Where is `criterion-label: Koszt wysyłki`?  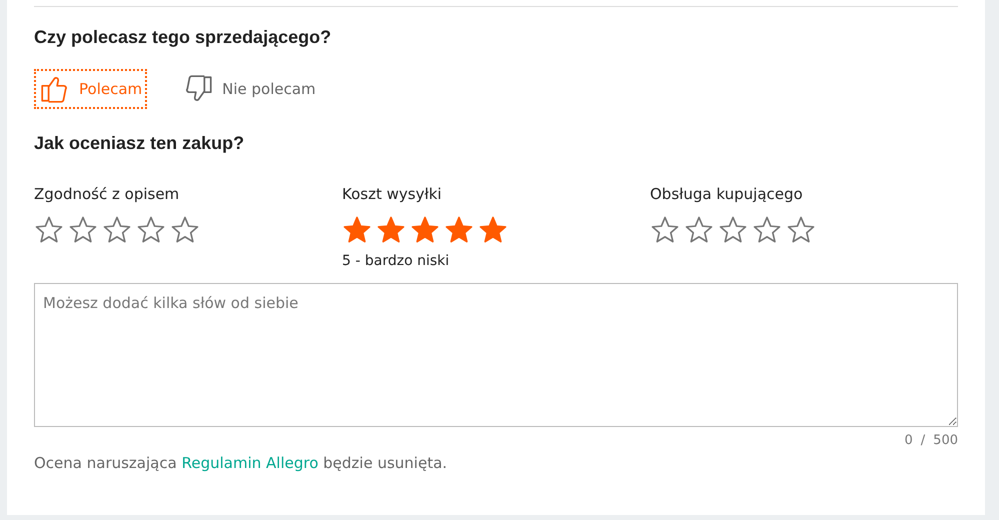
criterion-label: Koszt wysyłki is located at coordinates (392, 194).